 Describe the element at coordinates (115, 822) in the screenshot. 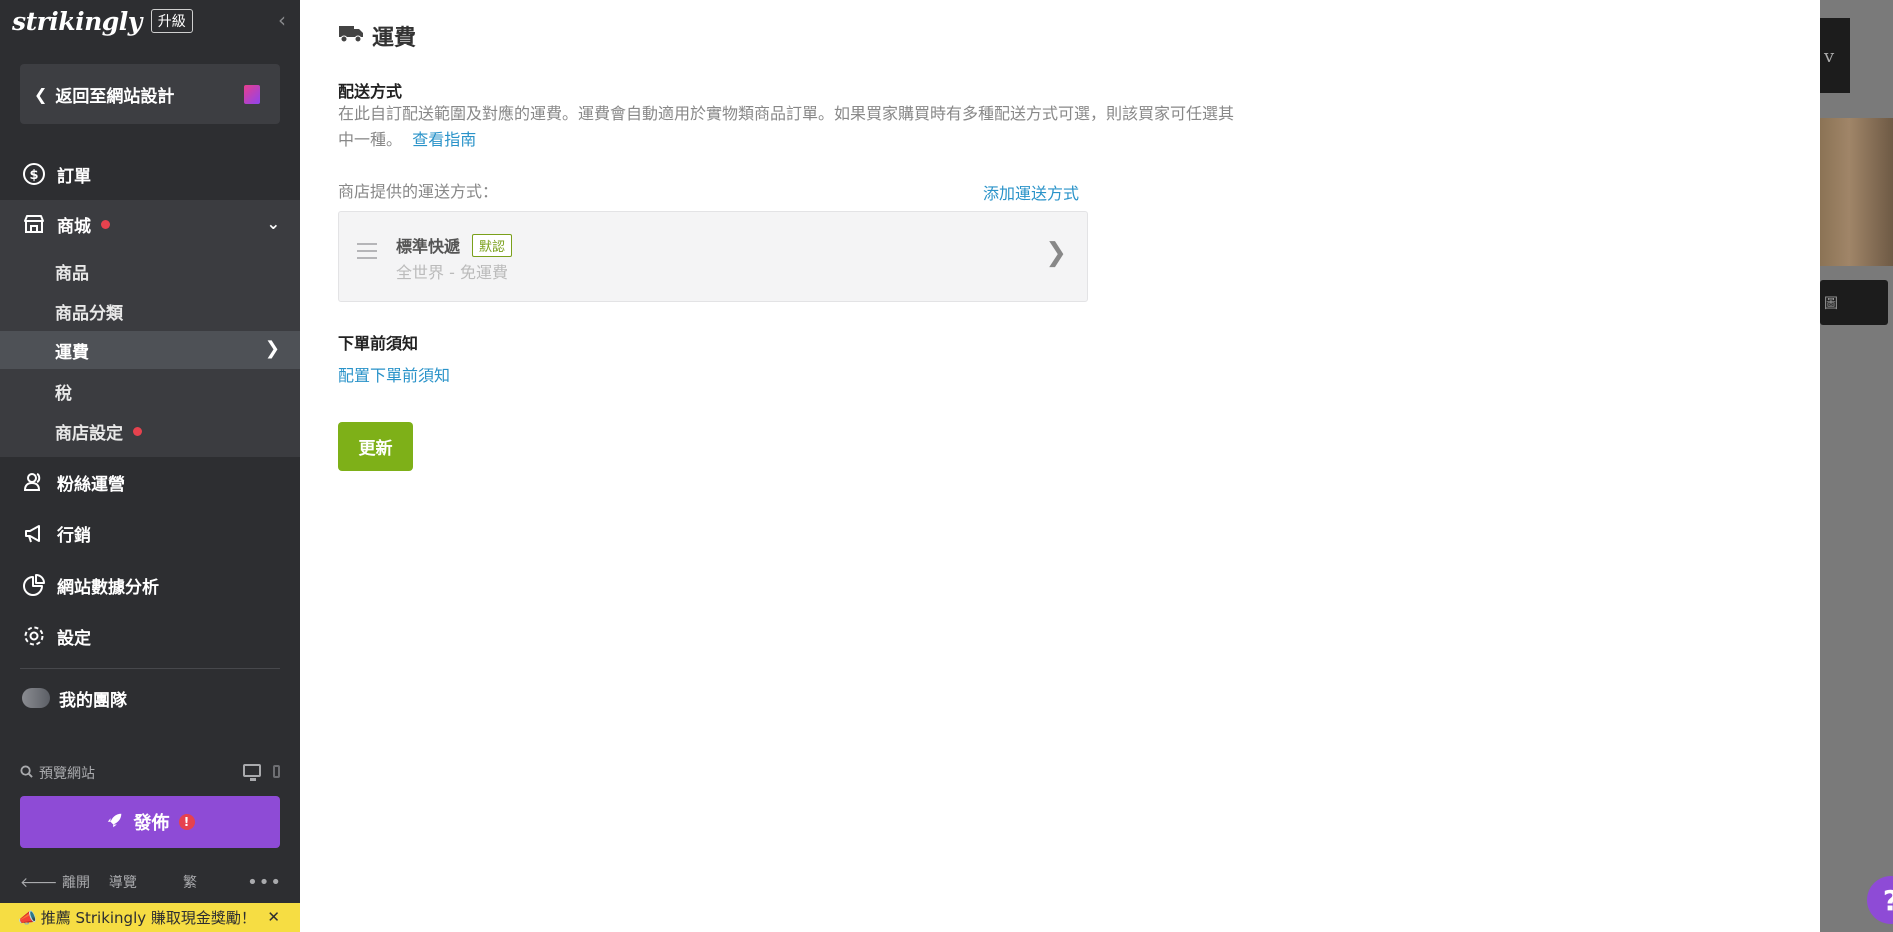

I see `rocket-icon` at that location.